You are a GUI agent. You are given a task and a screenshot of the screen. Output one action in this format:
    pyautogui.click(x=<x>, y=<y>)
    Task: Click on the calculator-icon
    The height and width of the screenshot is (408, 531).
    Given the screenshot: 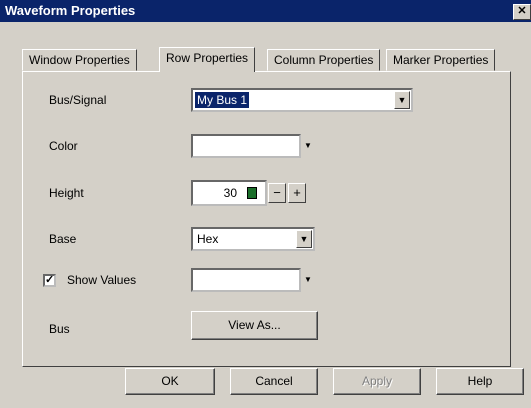 What is the action you would take?
    pyautogui.click(x=252, y=193)
    